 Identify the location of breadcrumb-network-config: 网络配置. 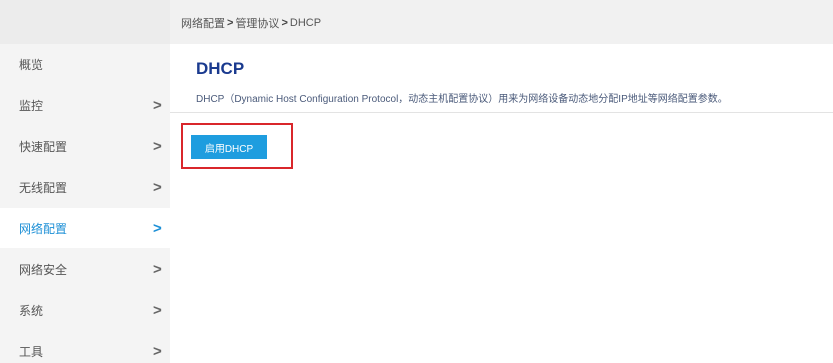
(203, 23).